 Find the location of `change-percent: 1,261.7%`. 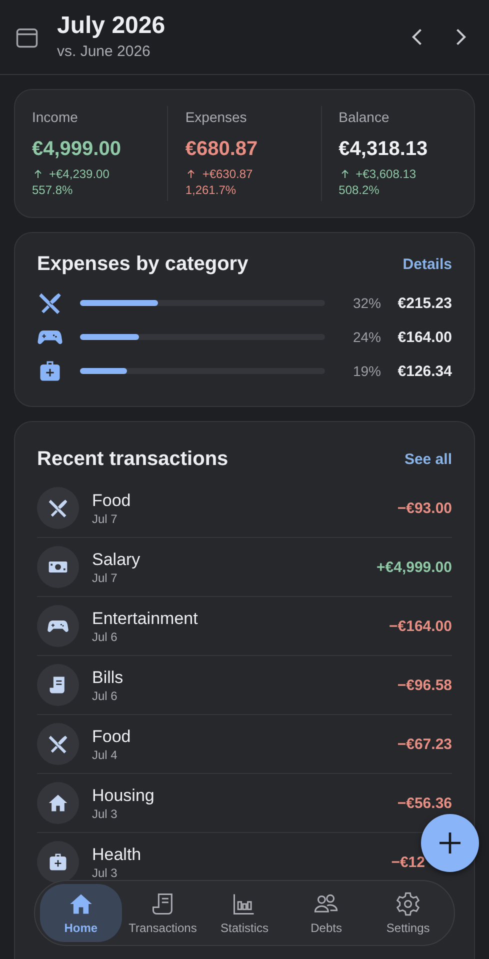

change-percent: 1,261.7% is located at coordinates (211, 190).